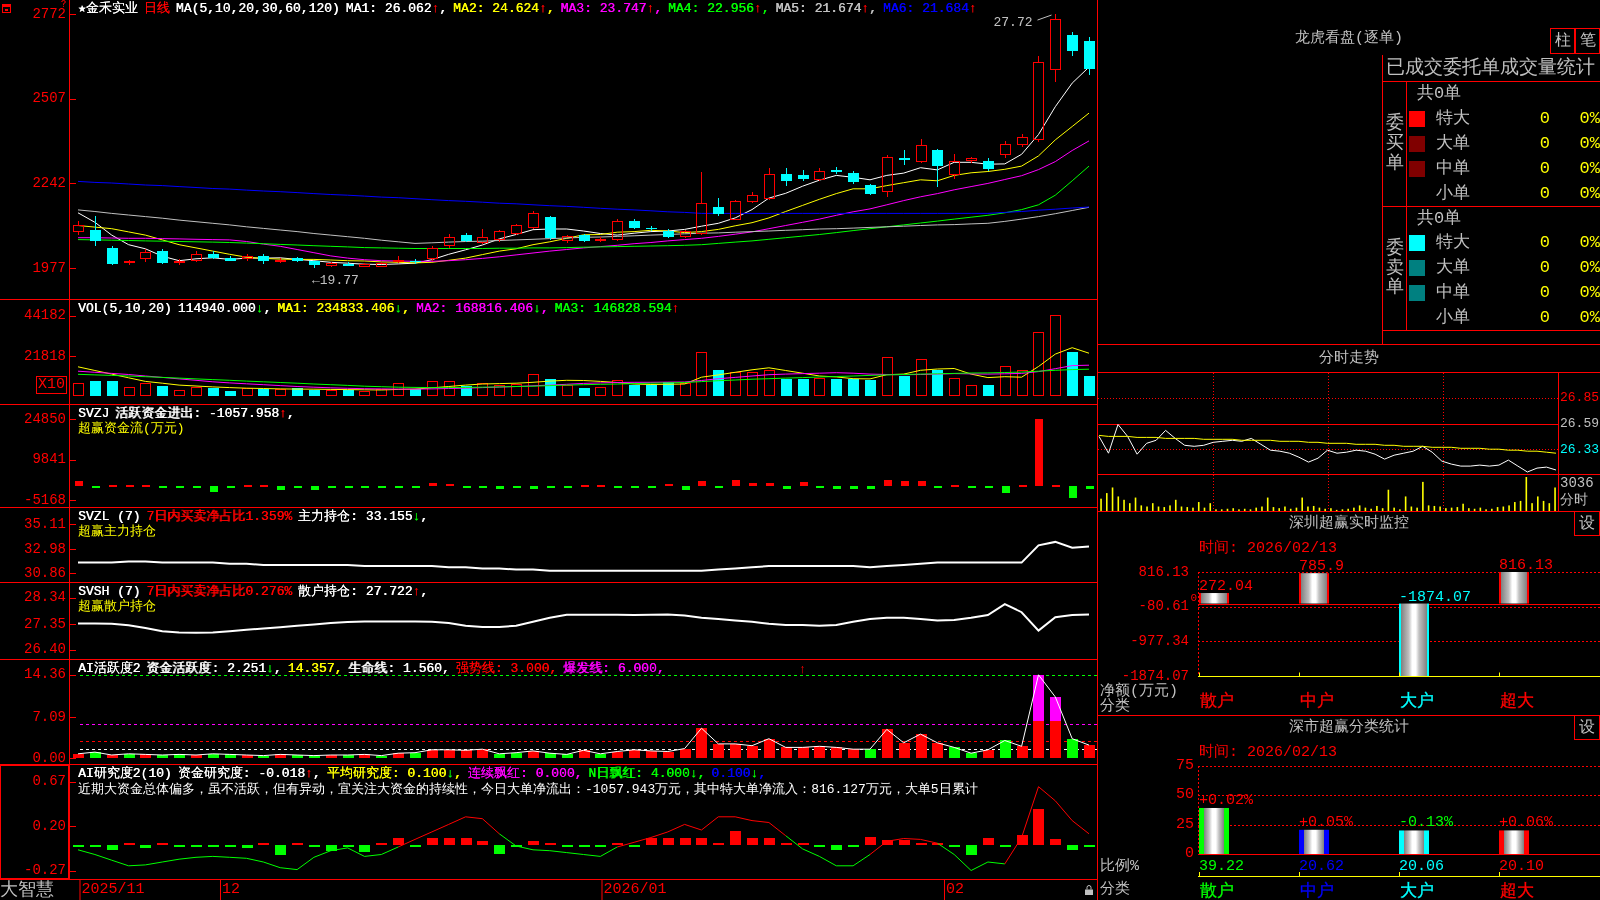  Describe the element at coordinates (108, 8) in the screenshot. I see `indicator-label: ★金禾实业` at that location.